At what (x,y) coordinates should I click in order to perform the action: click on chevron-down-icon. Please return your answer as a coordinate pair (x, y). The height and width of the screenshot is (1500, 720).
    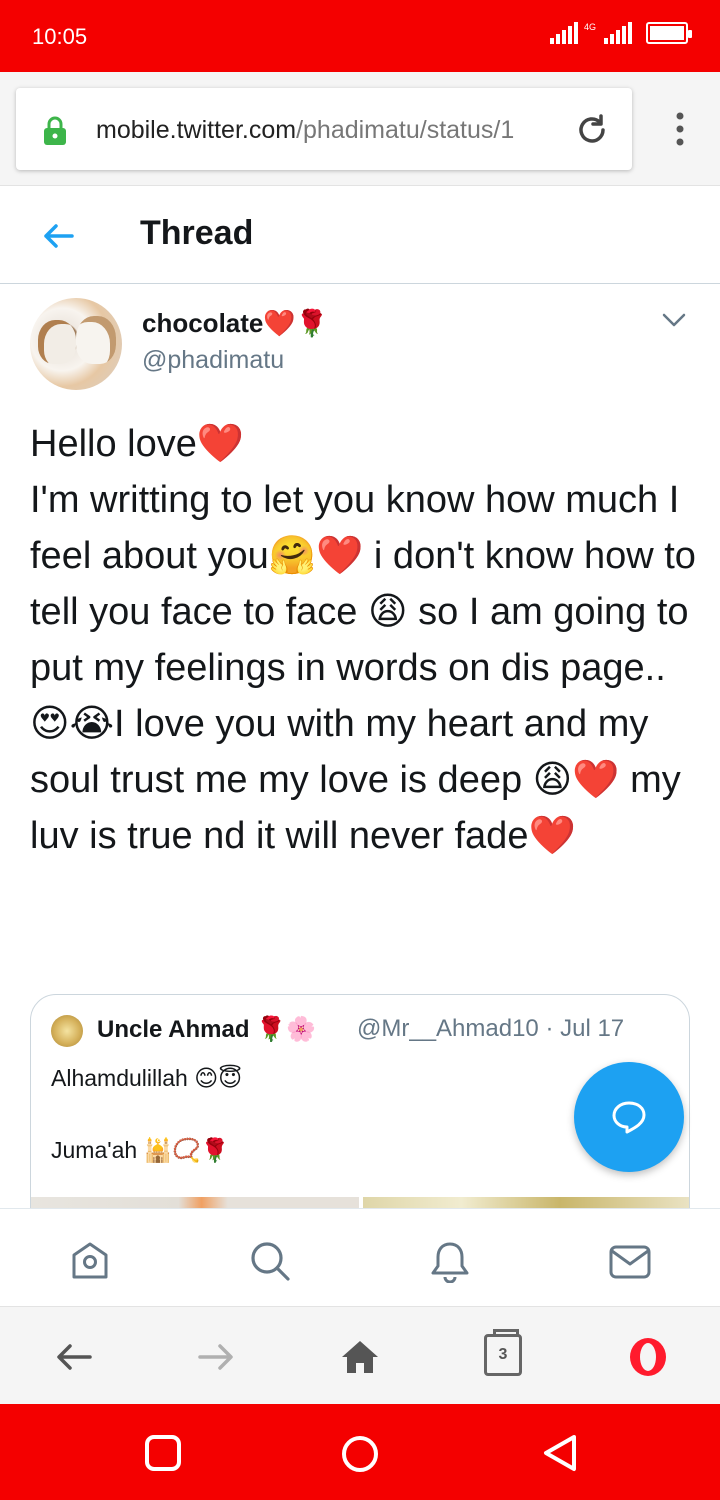
    Looking at the image, I should click on (674, 320).